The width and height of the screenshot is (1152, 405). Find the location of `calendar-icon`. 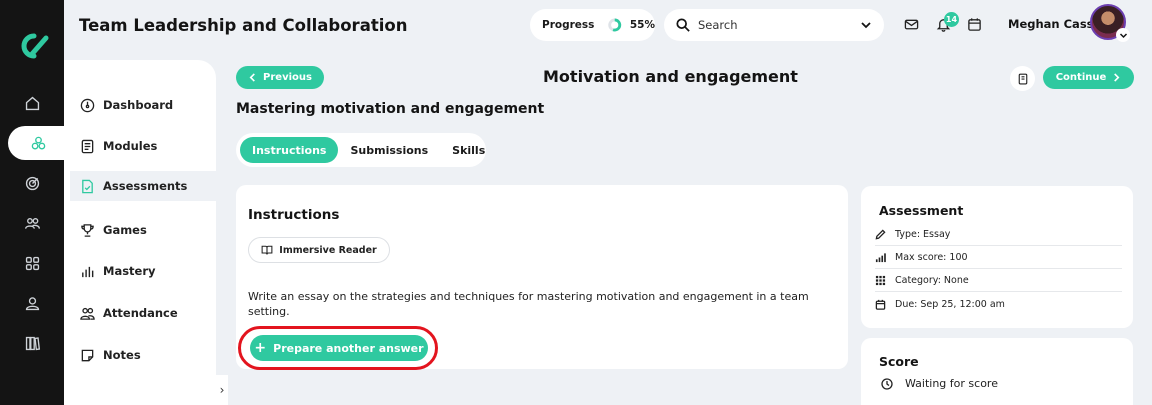

calendar-icon is located at coordinates (974, 24).